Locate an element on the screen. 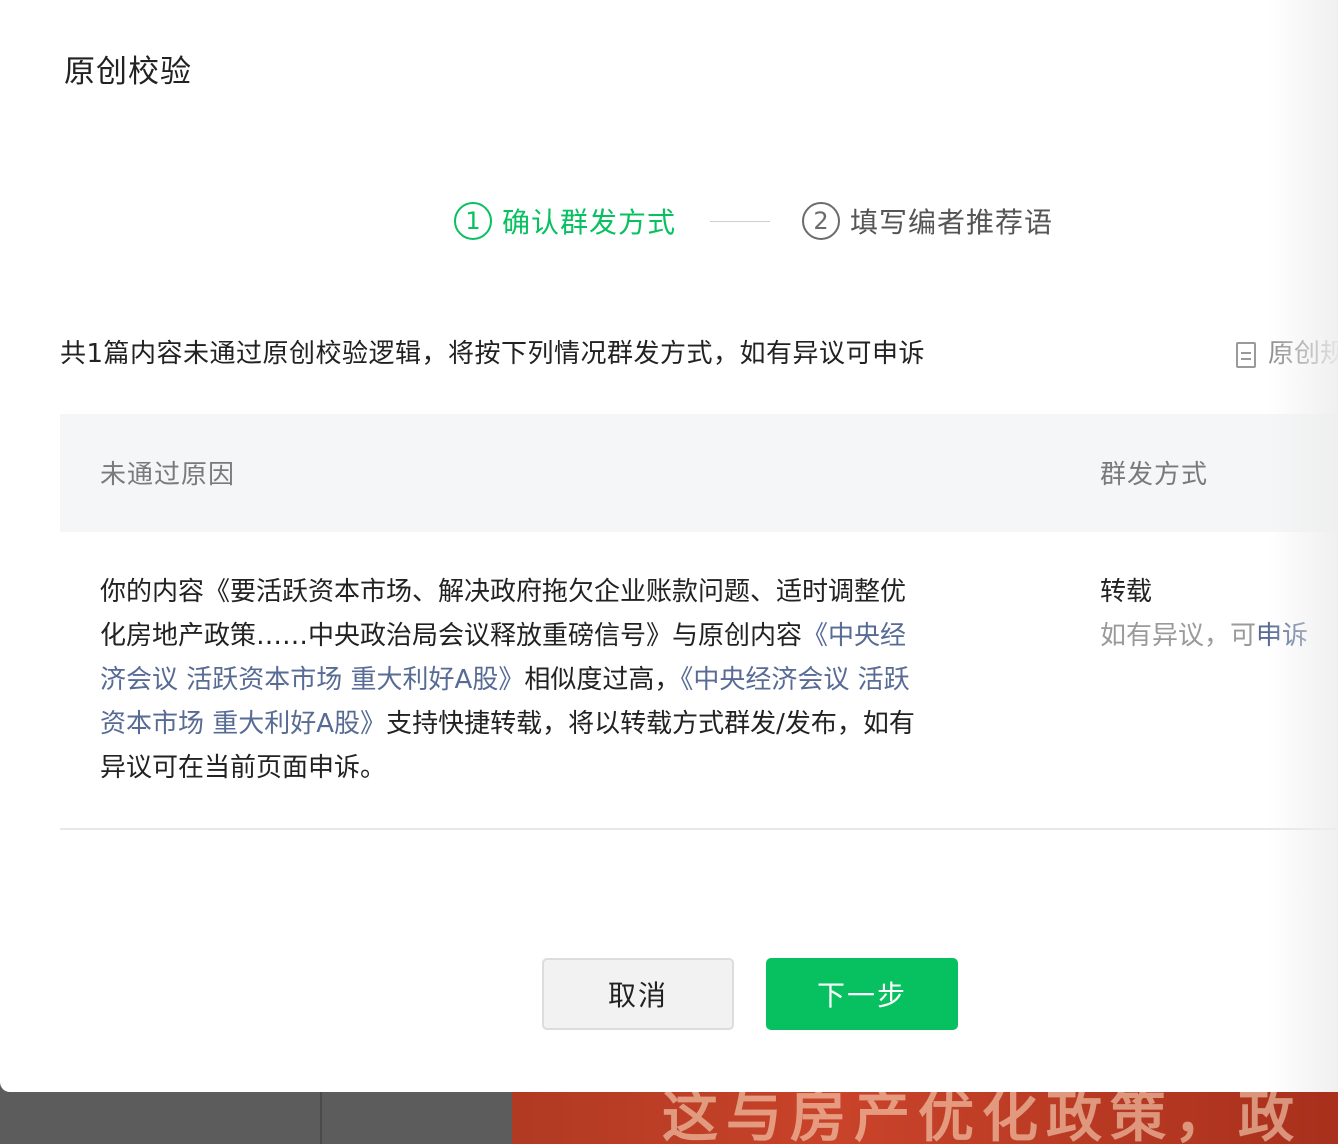 This screenshot has height=1144, width=1338. step-number-2: 2 is located at coordinates (821, 221).